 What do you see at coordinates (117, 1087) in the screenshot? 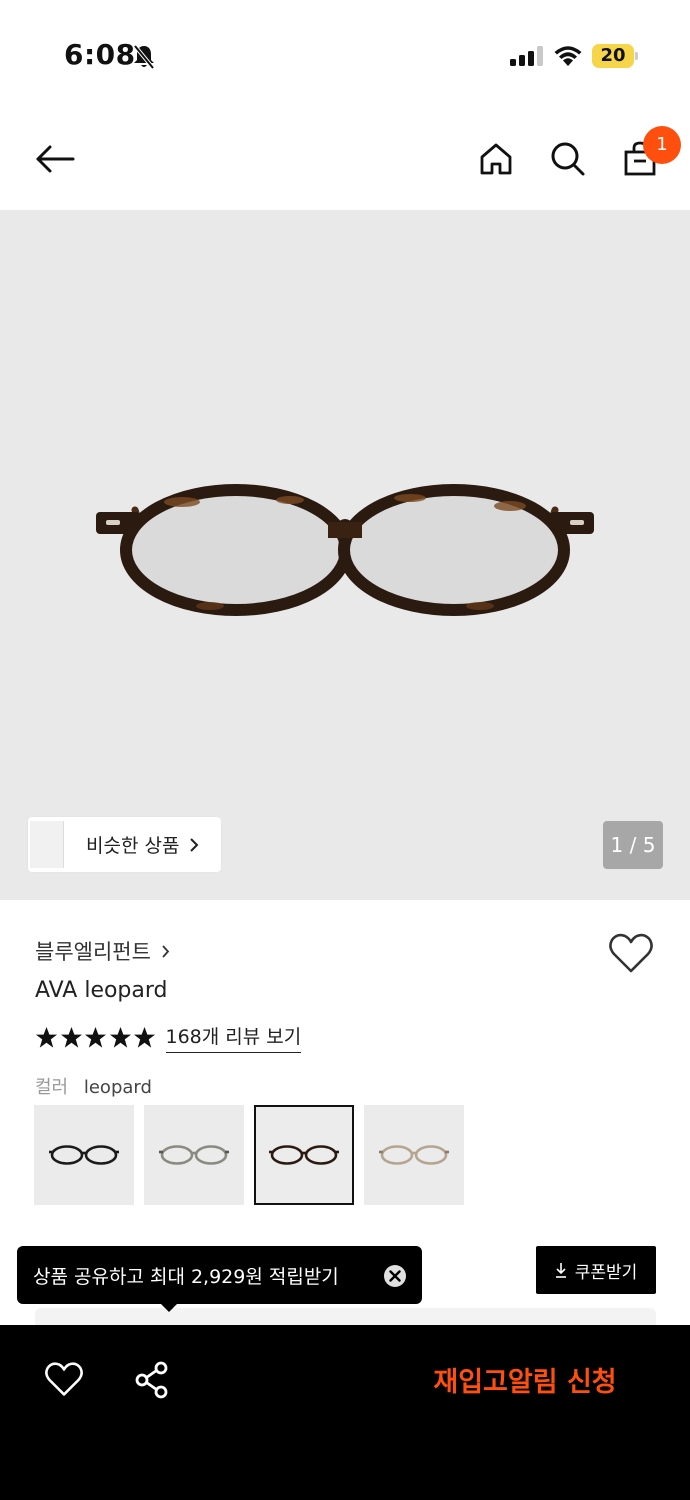
I see `color-value: leopard` at bounding box center [117, 1087].